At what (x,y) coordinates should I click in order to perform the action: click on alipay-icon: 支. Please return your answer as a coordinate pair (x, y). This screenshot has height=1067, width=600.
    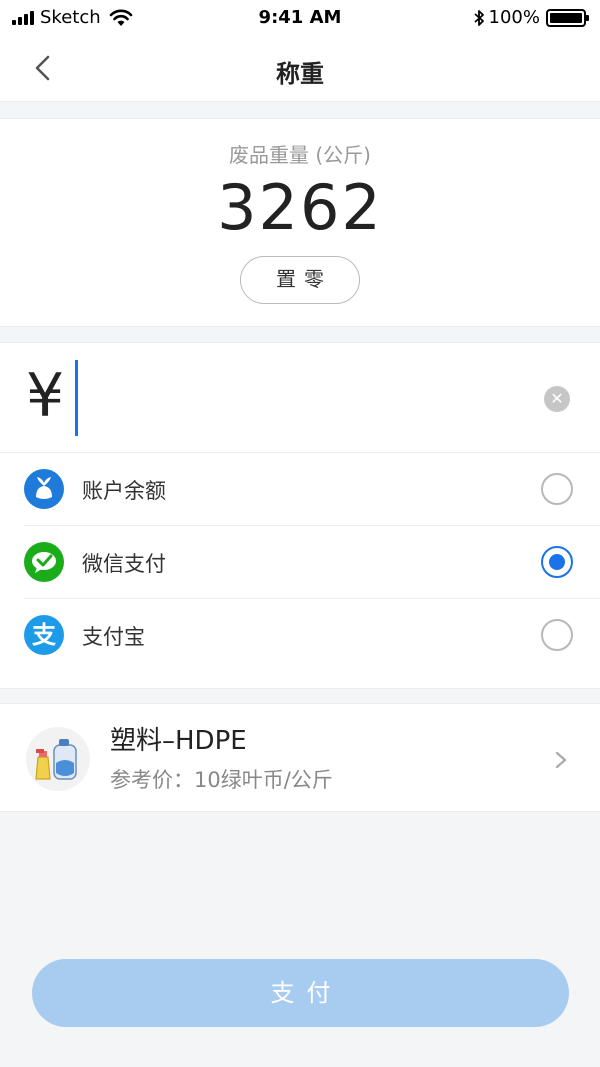
    Looking at the image, I should click on (44, 635).